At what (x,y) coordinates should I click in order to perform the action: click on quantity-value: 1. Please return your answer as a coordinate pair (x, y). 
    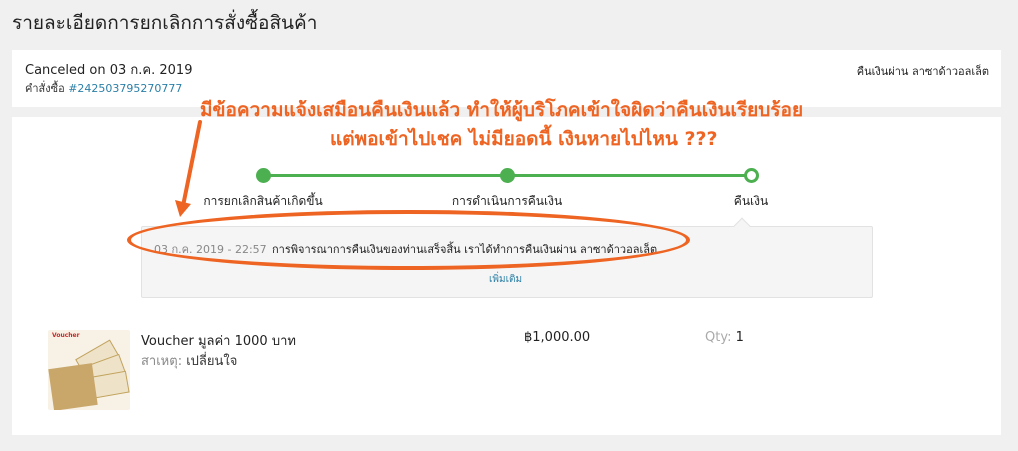
    Looking at the image, I should click on (739, 337).